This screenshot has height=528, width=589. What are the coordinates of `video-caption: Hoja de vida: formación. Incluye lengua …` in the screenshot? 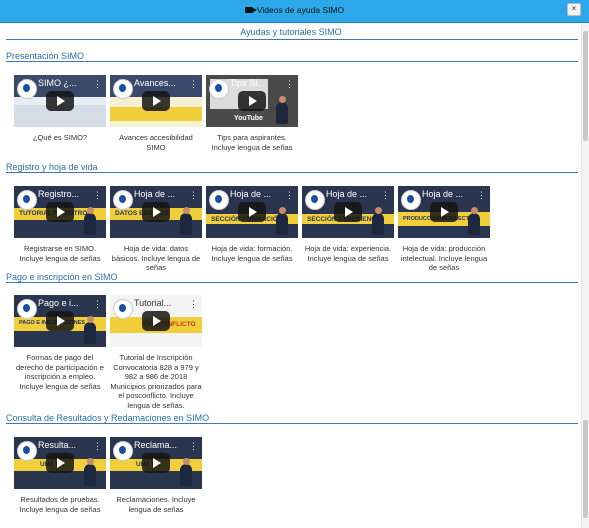 It's located at (252, 253).